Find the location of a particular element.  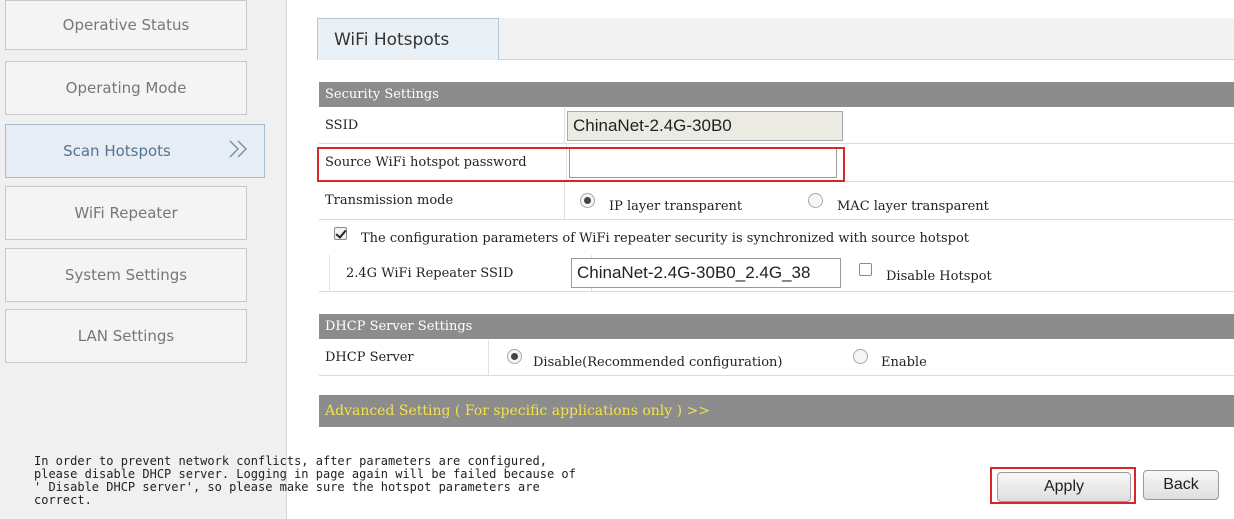

apply-button: Apply is located at coordinates (1064, 487).